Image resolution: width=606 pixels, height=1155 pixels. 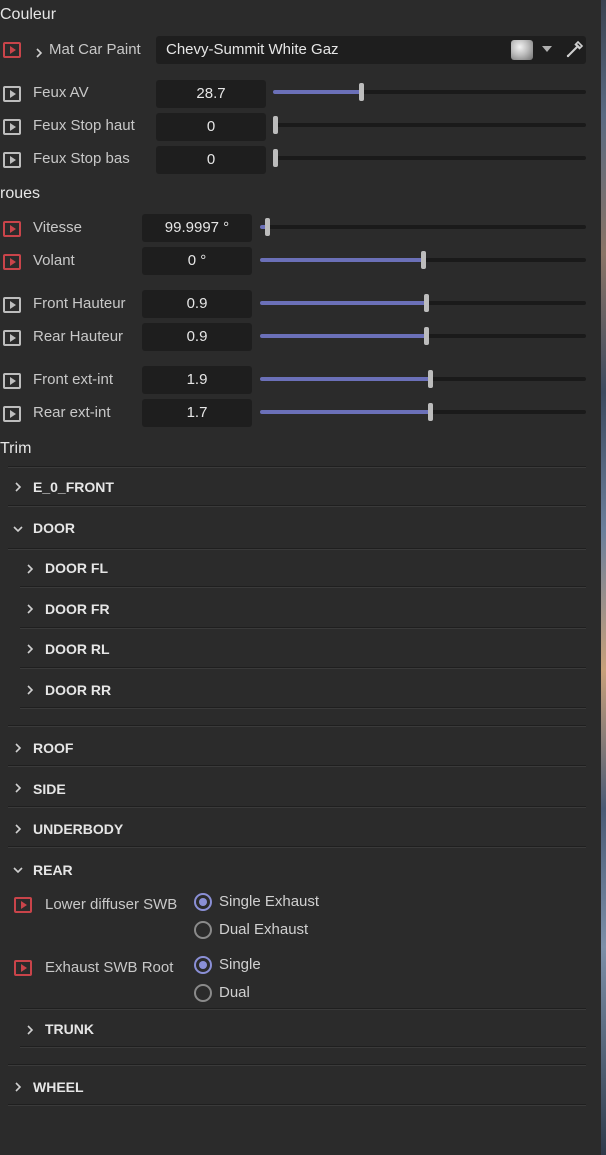 I want to click on param-value-field: 99.9997 °, so click(x=197, y=228).